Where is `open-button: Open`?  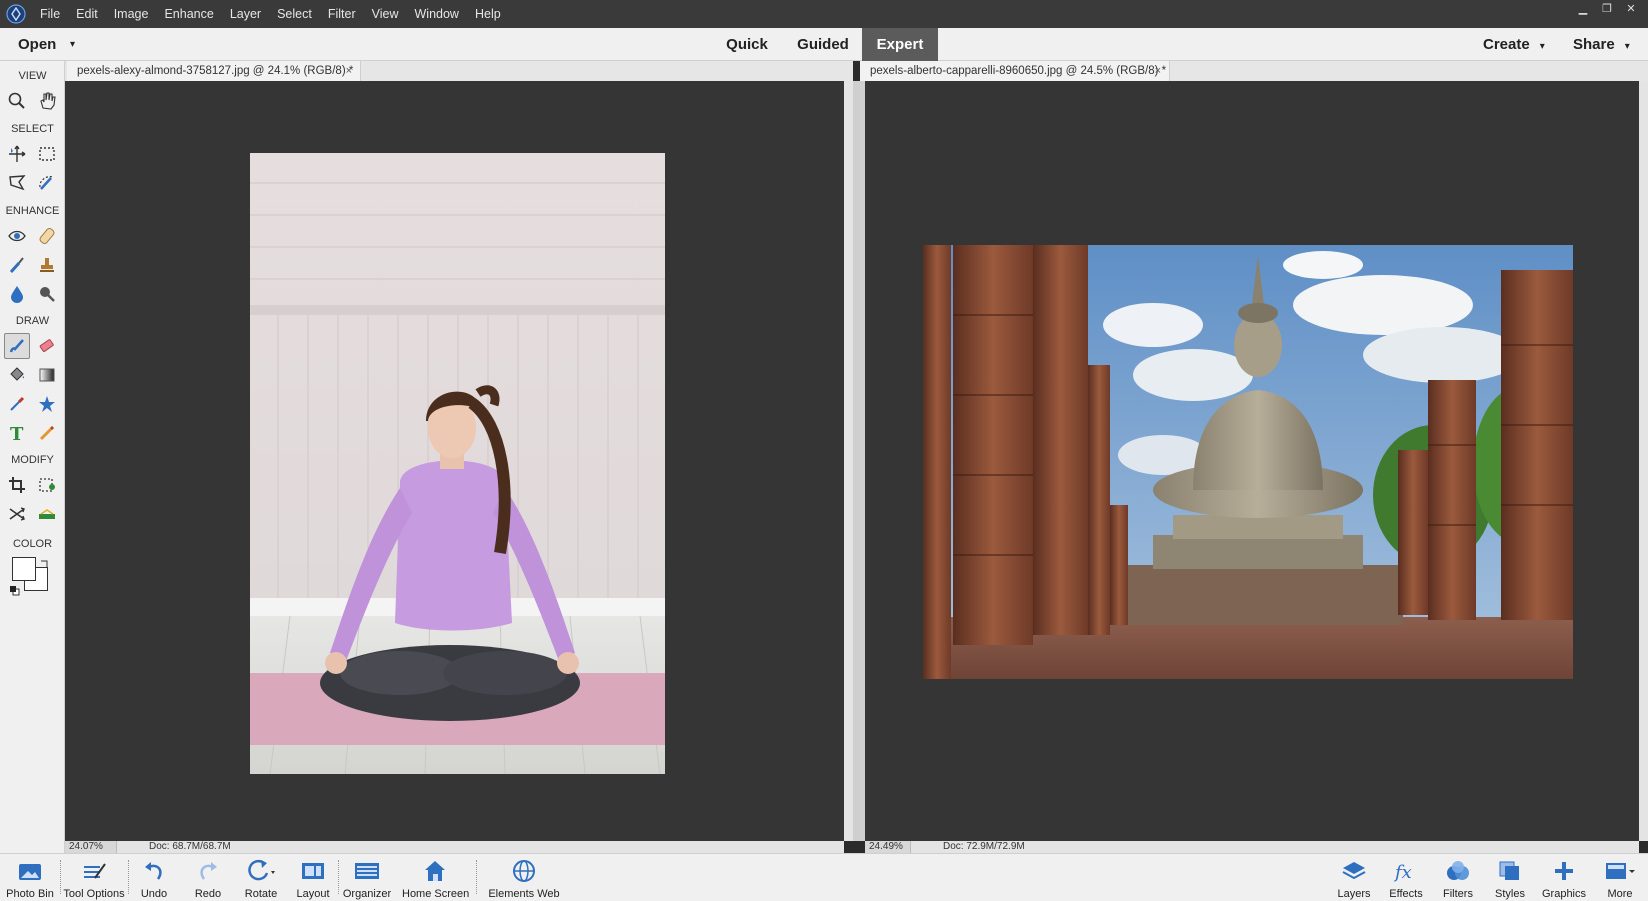
open-button: Open is located at coordinates (37, 44).